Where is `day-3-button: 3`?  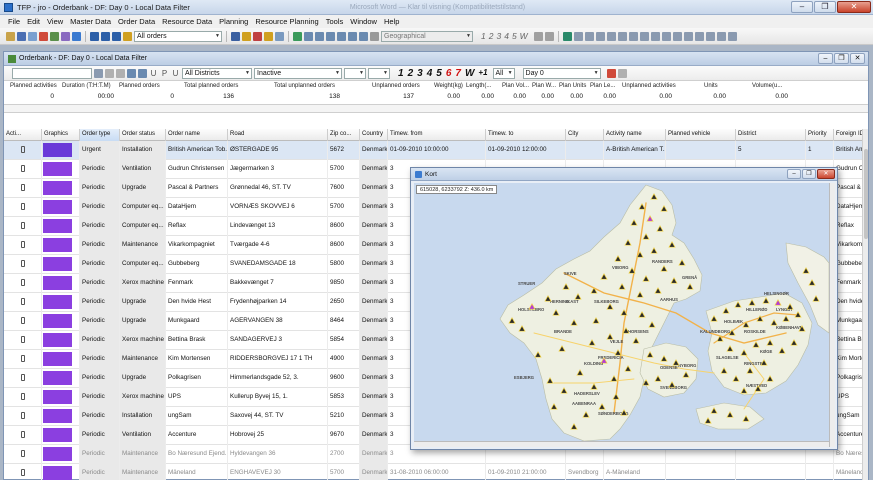
day-3-button: 3 is located at coordinates (498, 36).